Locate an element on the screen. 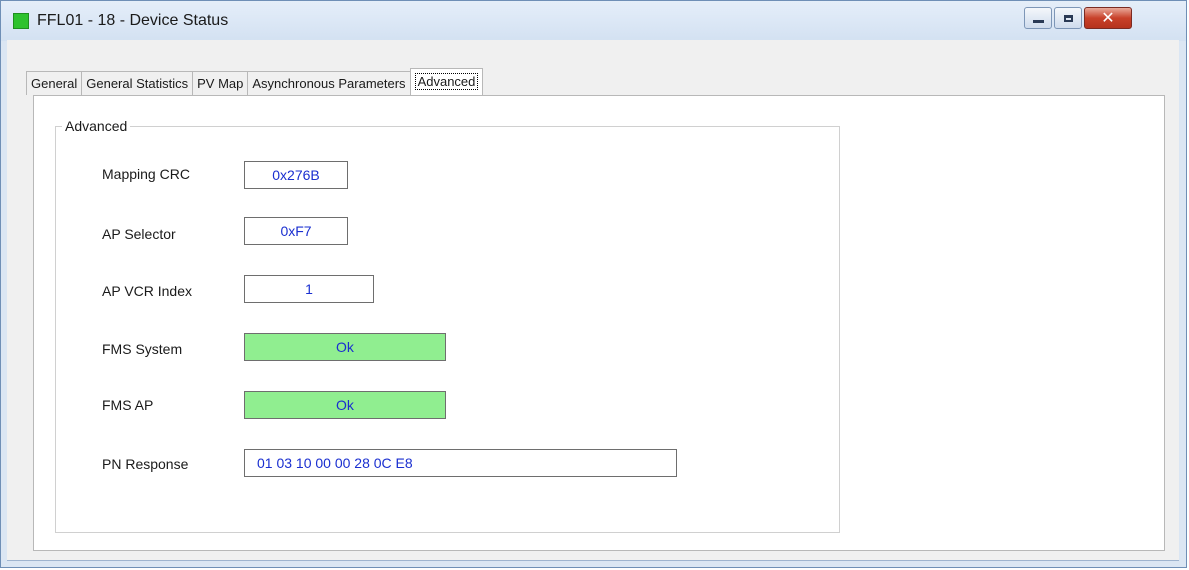  window-bottom-edge is located at coordinates (593, 560).